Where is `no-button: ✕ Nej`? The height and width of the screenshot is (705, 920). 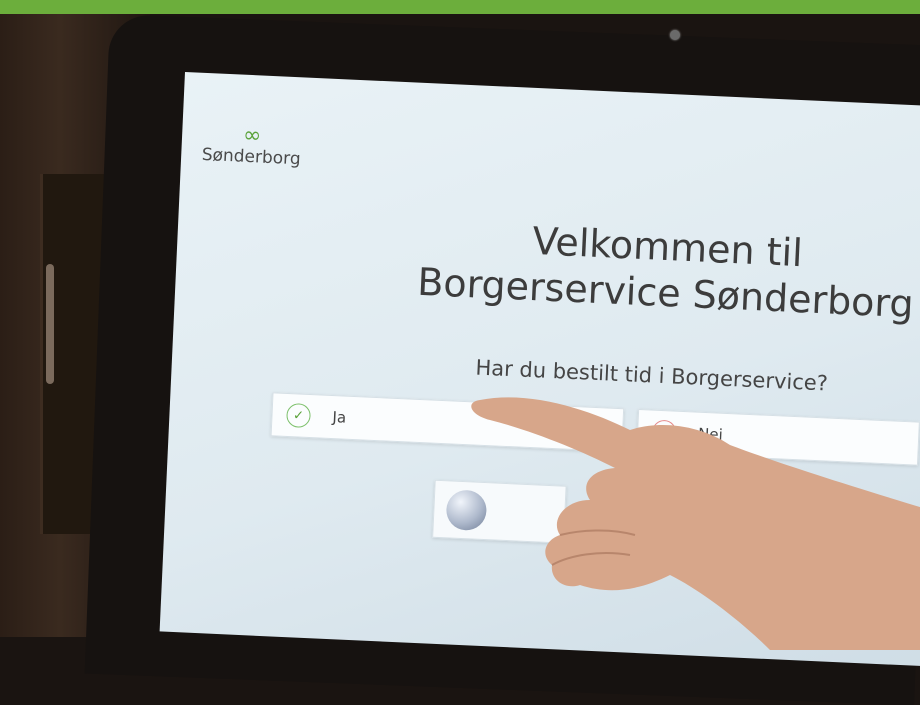
no-button: ✕ Nej is located at coordinates (778, 437).